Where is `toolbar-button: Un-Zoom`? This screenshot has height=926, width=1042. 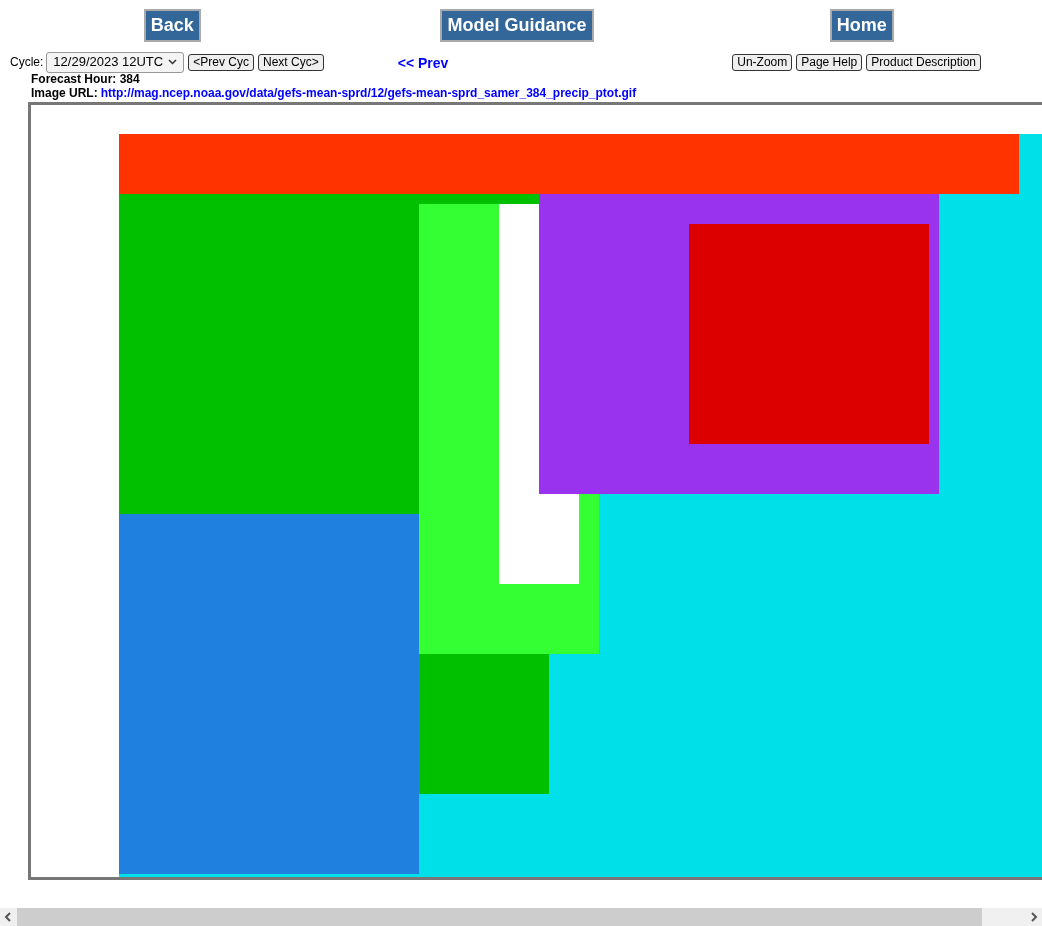 toolbar-button: Un-Zoom is located at coordinates (762, 62).